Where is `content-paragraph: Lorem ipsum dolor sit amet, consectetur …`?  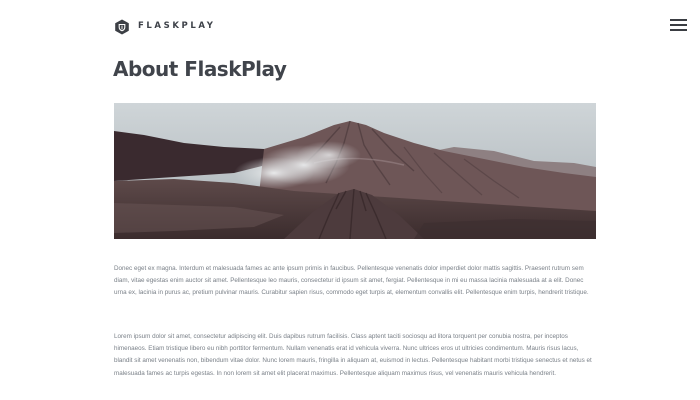 content-paragraph: Lorem ipsum dolor sit amet, consectetur … is located at coordinates (353, 355).